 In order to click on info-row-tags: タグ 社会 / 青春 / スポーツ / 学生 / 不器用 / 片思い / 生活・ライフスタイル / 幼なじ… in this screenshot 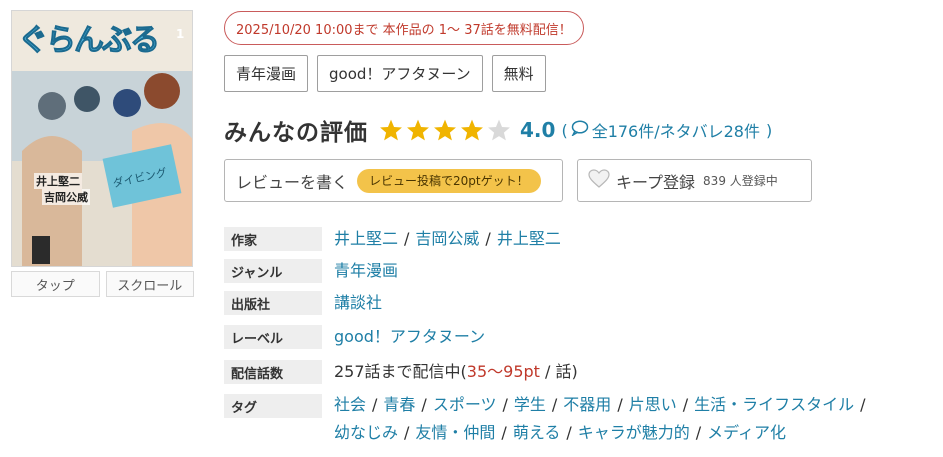, I will do `click(548, 420)`.